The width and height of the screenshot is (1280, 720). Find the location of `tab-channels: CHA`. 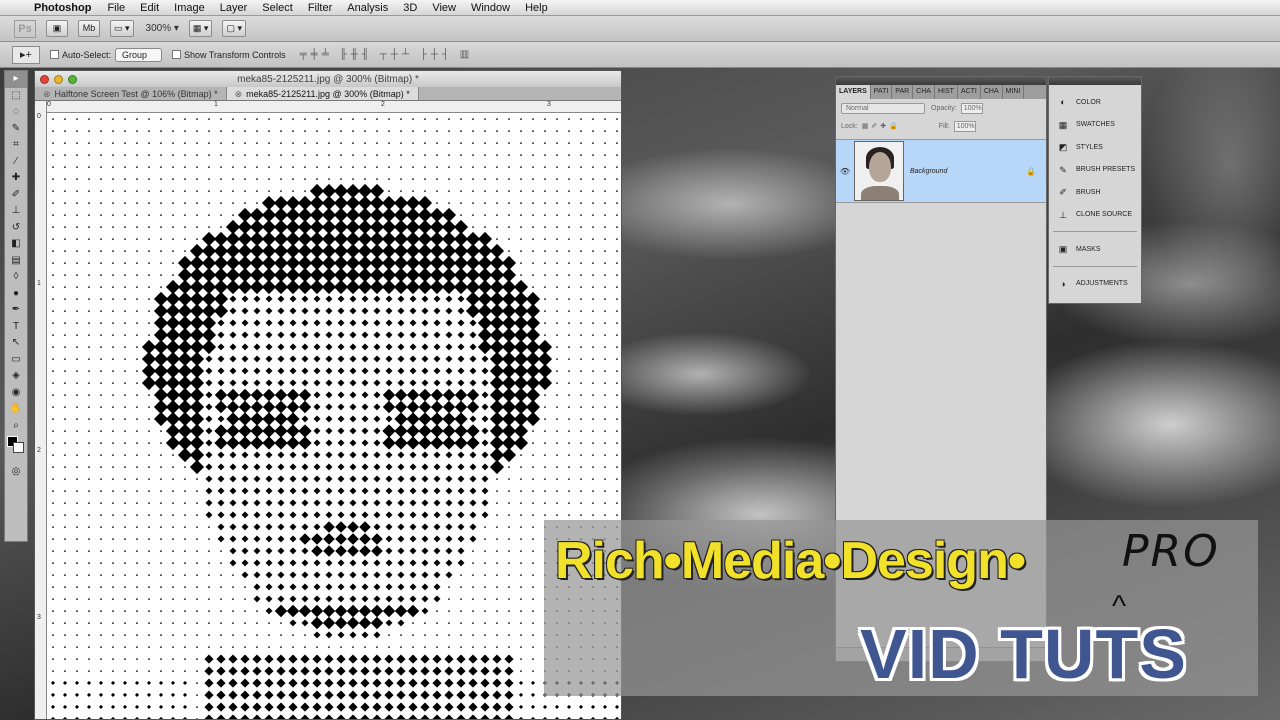

tab-channels: CHA is located at coordinates (924, 92).